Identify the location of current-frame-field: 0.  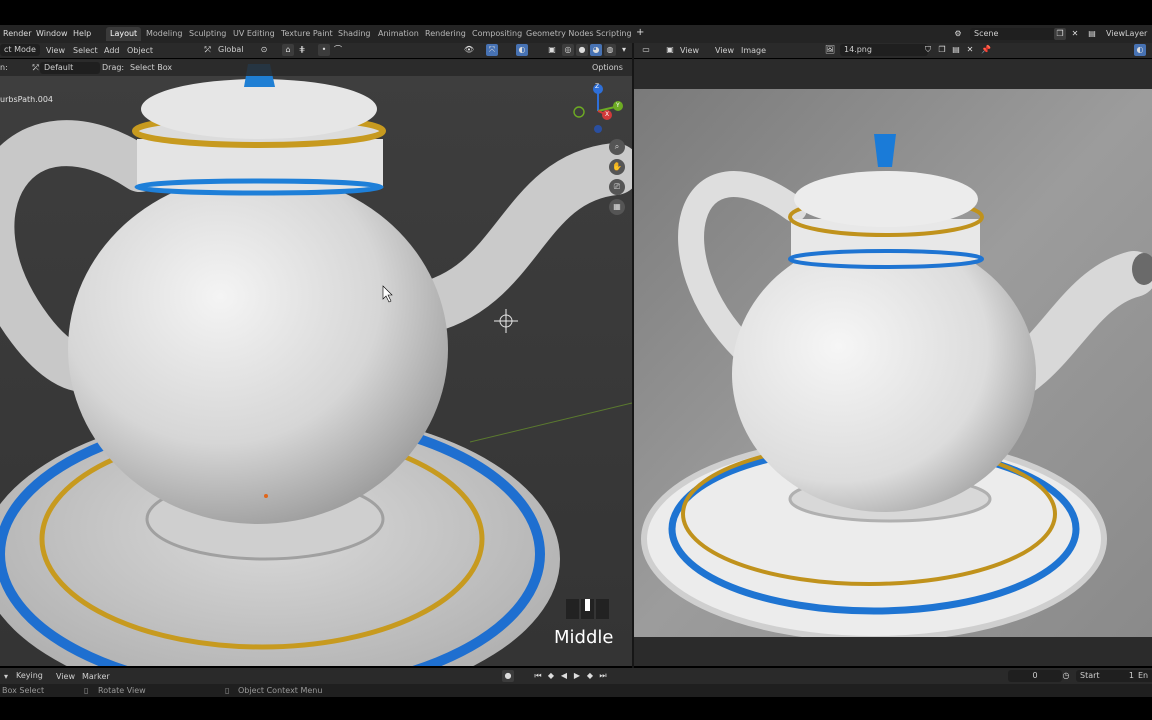
(1035, 676).